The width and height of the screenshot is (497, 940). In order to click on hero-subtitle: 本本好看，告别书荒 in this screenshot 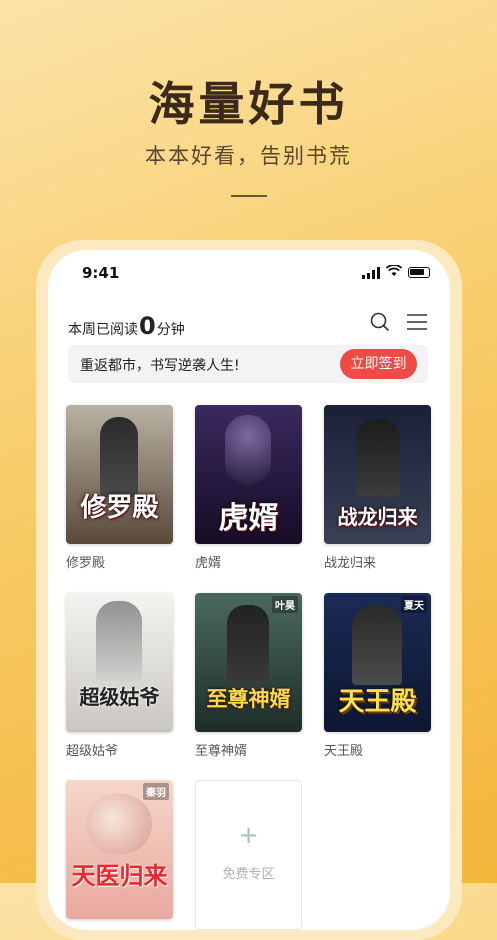, I will do `click(248, 156)`.